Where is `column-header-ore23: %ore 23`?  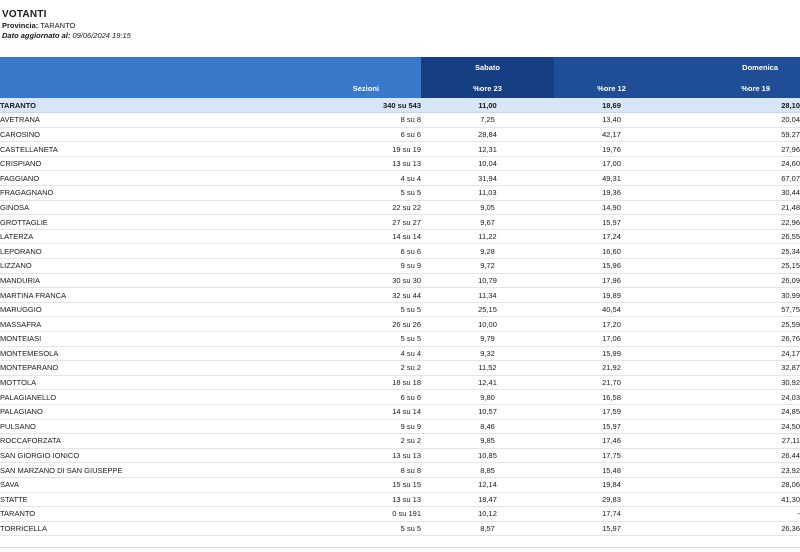
column-header-ore23: %ore 23 is located at coordinates (487, 88).